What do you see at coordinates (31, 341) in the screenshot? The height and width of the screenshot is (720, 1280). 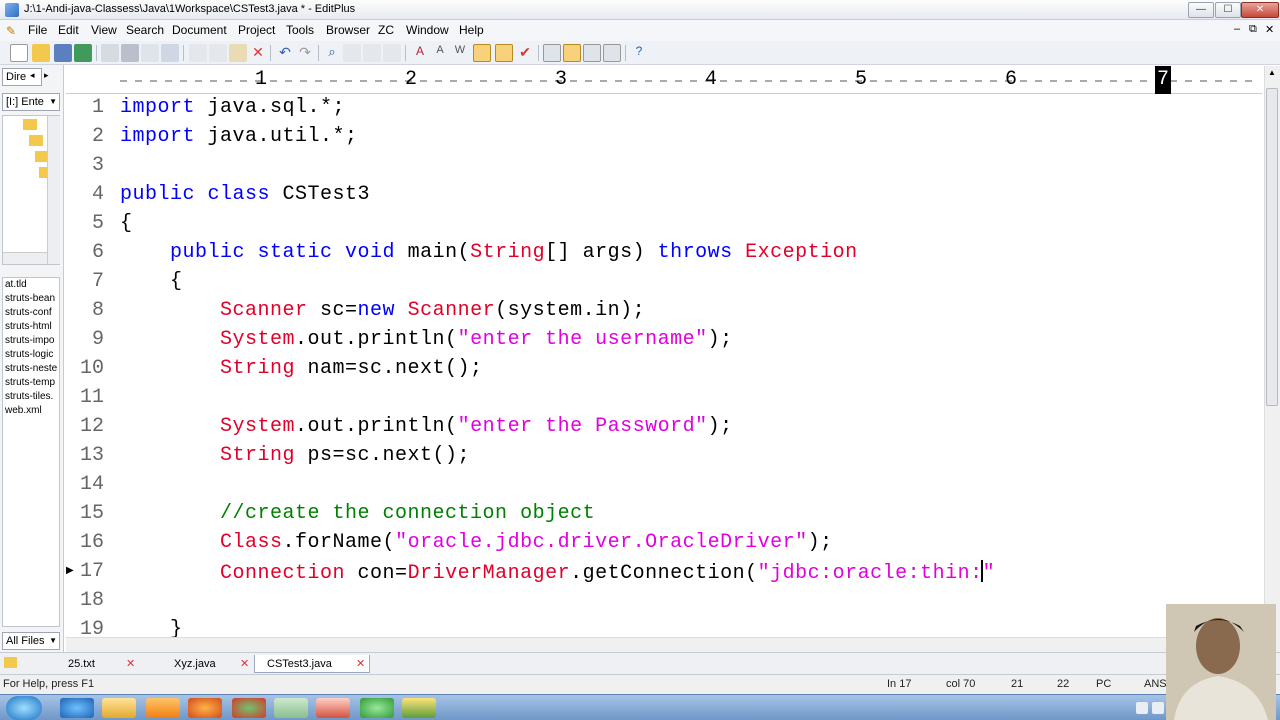 I see `file-list-item: struts-impo` at bounding box center [31, 341].